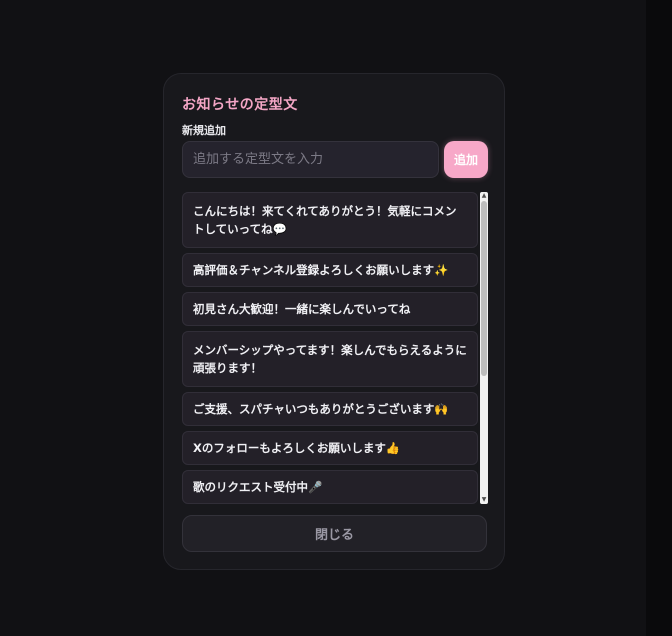  What do you see at coordinates (441, 270) in the screenshot?
I see `sparkles-icon: ✨` at bounding box center [441, 270].